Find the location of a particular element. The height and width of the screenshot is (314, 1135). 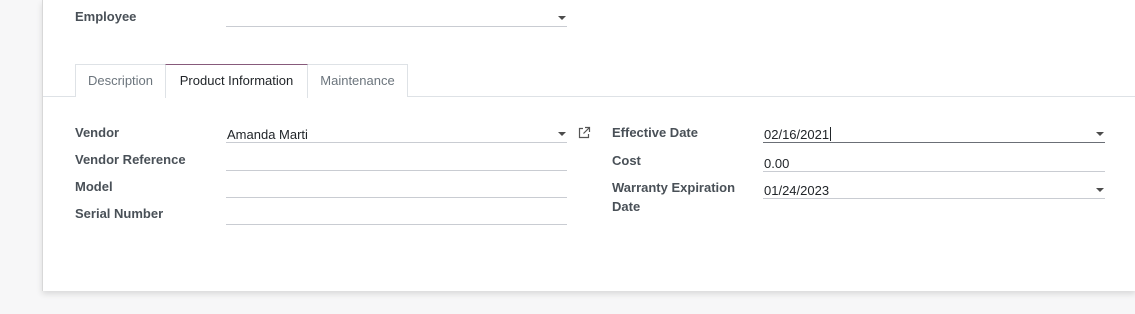

model-field is located at coordinates (396, 188).